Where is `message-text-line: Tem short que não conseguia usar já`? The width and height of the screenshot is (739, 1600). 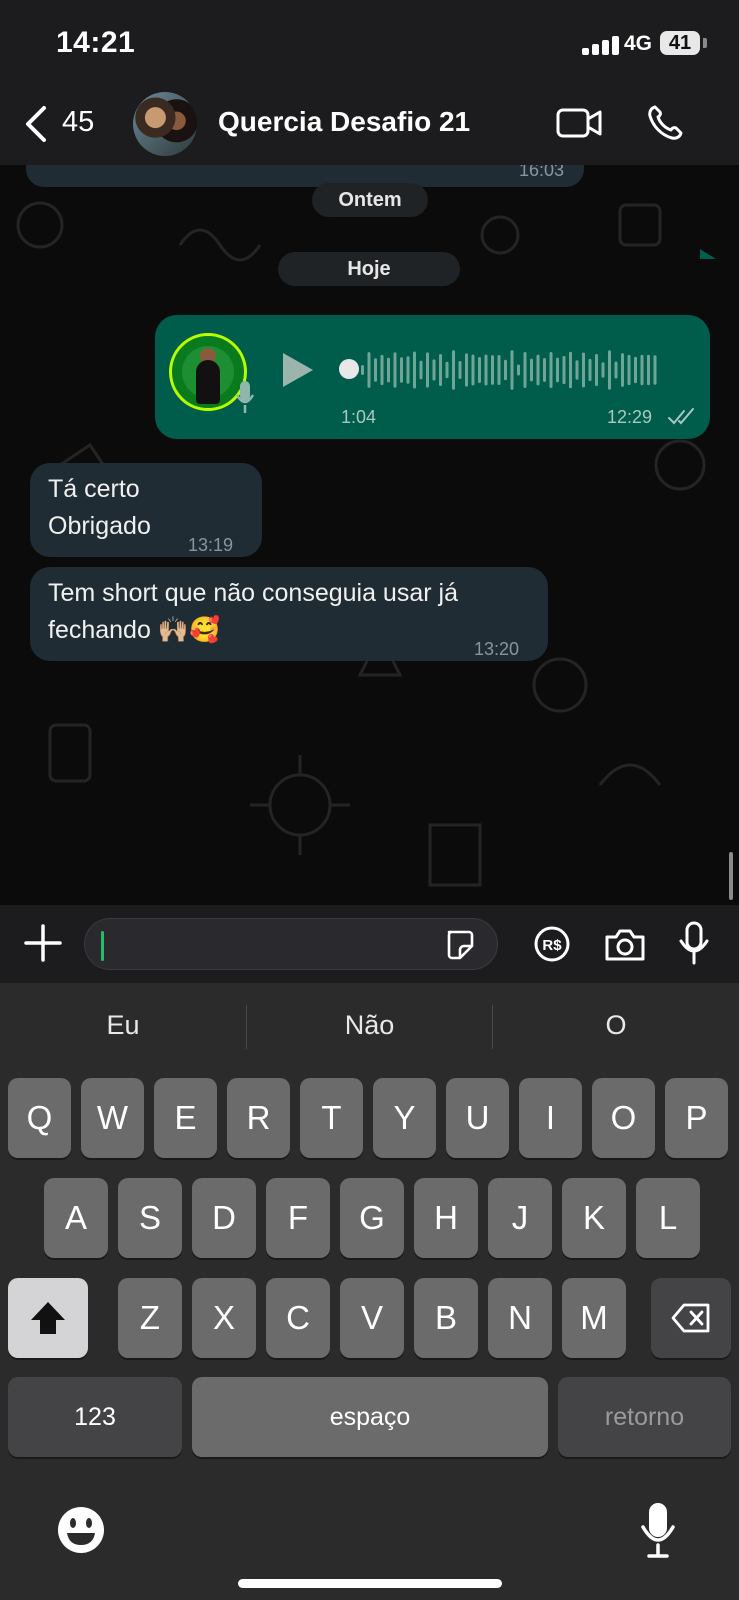 message-text-line: Tem short que não conseguia usar já is located at coordinates (253, 593).